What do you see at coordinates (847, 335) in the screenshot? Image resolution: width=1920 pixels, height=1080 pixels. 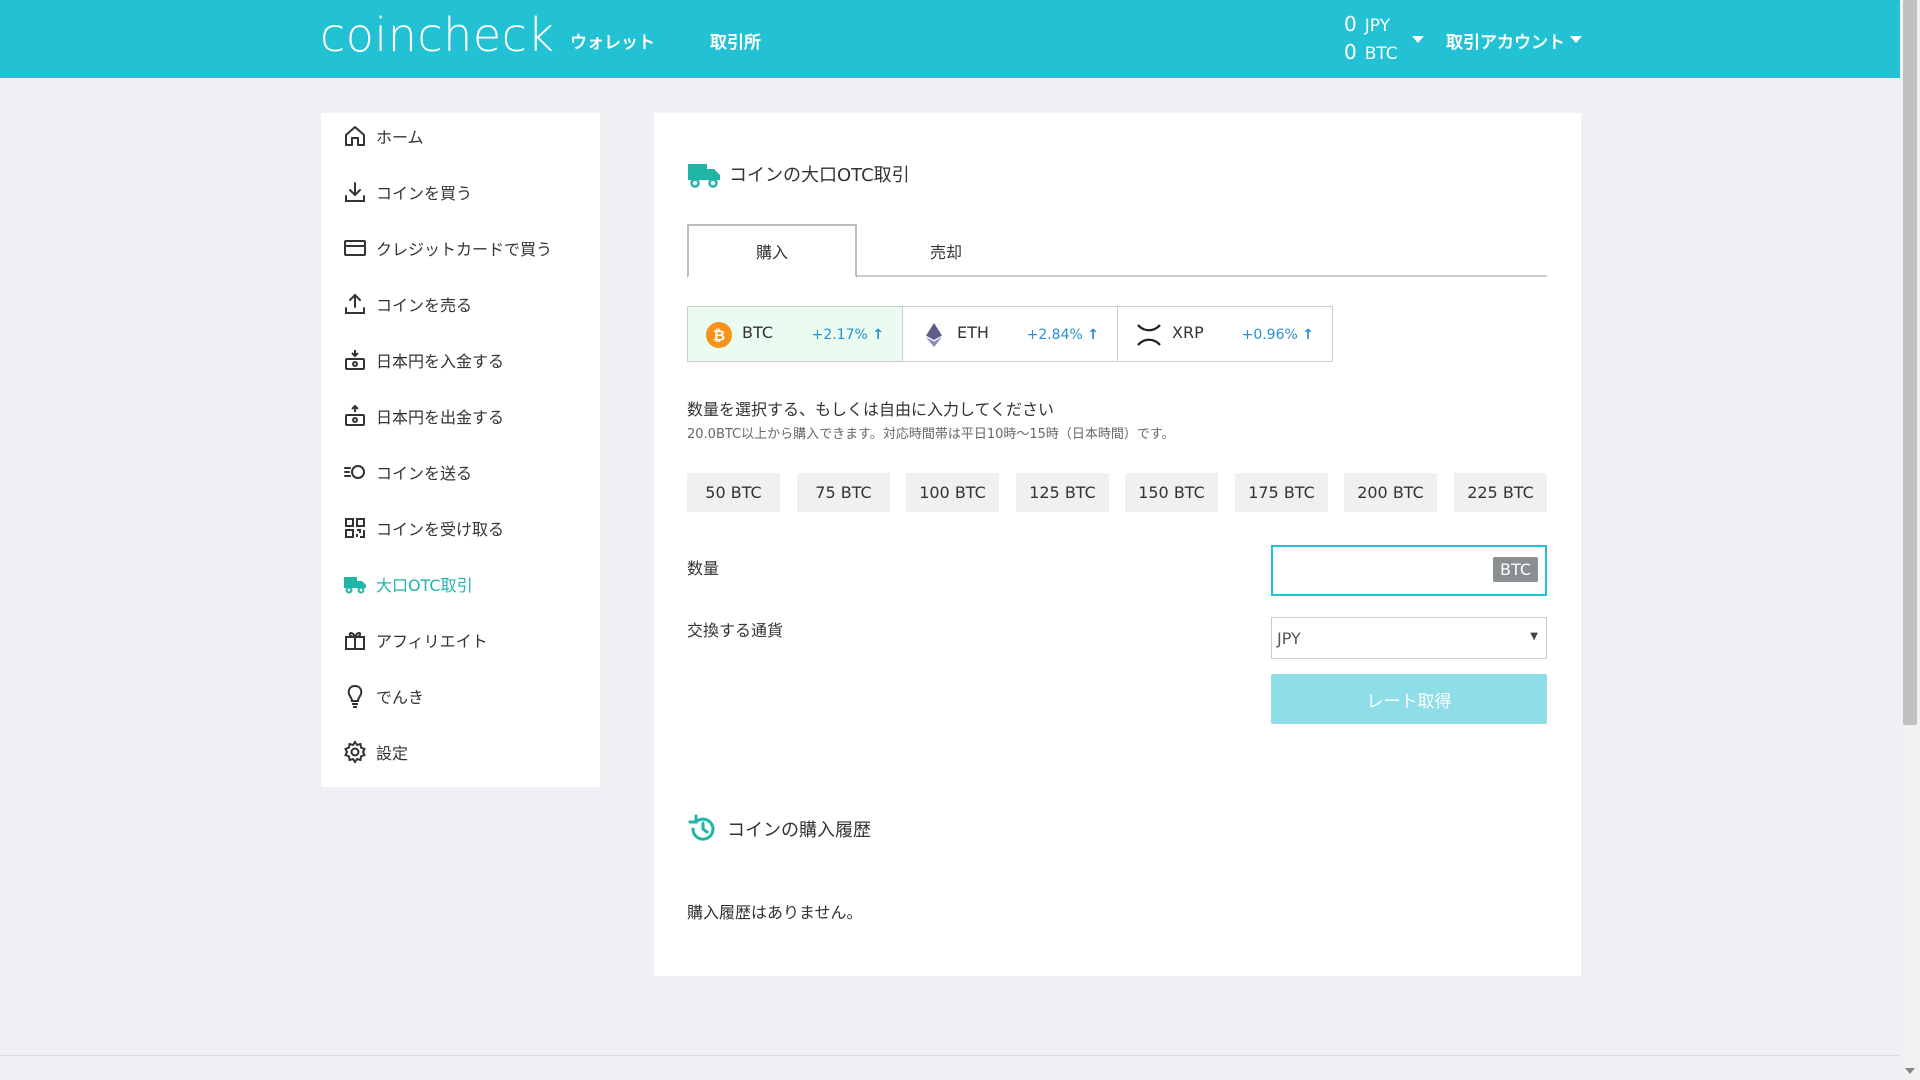 I see `coin-change: +2.17% ↑` at bounding box center [847, 335].